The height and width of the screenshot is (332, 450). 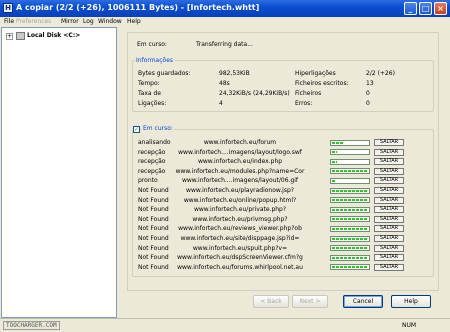 I want to click on minimize-button: _, so click(x=410, y=8).